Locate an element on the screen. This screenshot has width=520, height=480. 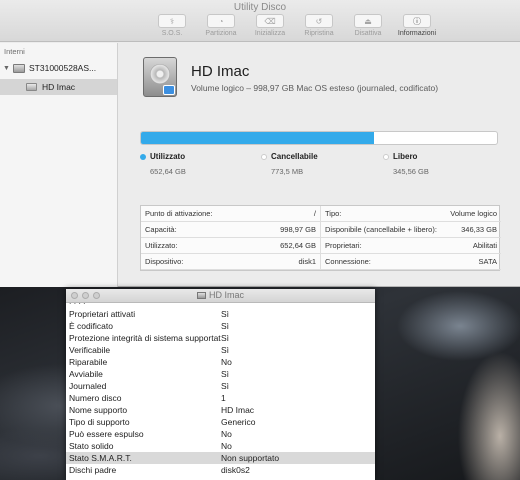
info-value: 998,97 GB is located at coordinates (298, 229).